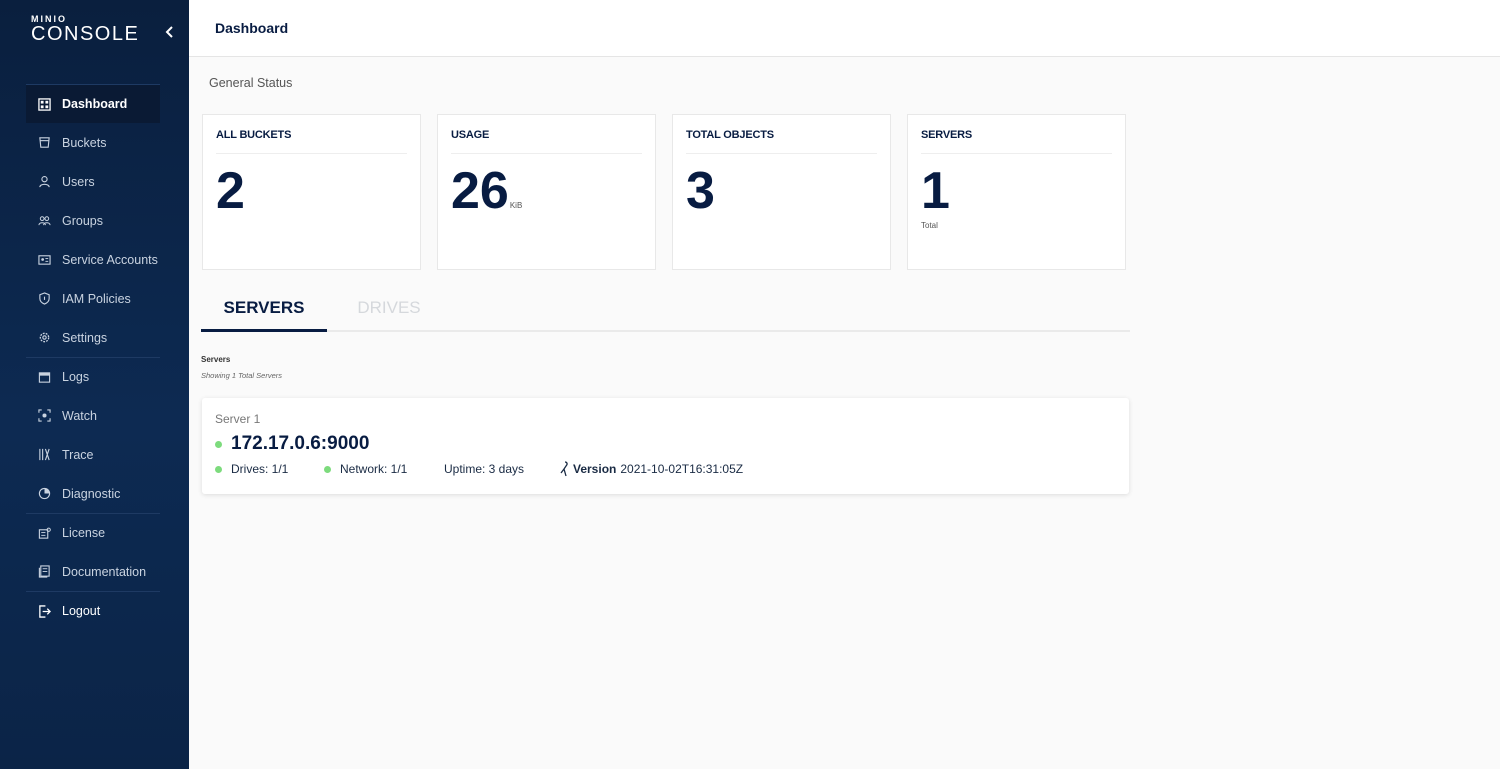  I want to click on drives-text: Drives: 1/1, so click(260, 469).